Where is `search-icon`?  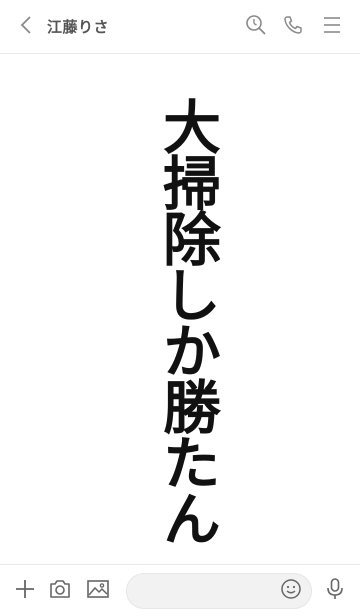 search-icon is located at coordinates (256, 27).